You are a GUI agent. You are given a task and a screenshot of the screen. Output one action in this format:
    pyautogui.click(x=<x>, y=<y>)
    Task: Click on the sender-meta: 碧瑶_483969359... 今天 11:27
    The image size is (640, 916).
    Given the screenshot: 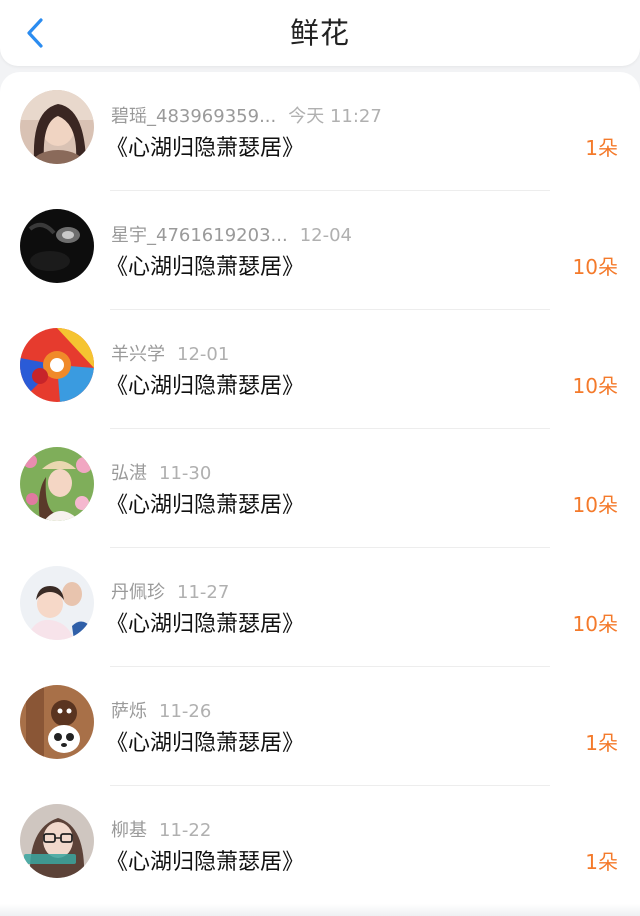 What is the action you would take?
    pyautogui.click(x=246, y=114)
    